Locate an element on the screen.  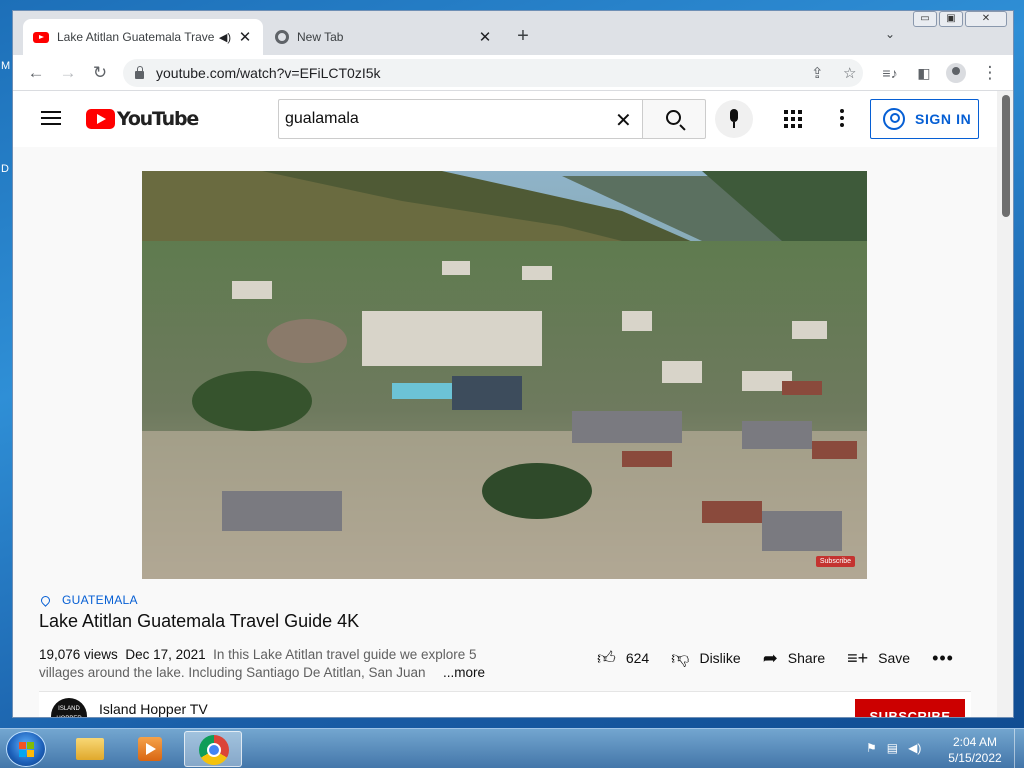
microphone-icon is located at coordinates (734, 115).